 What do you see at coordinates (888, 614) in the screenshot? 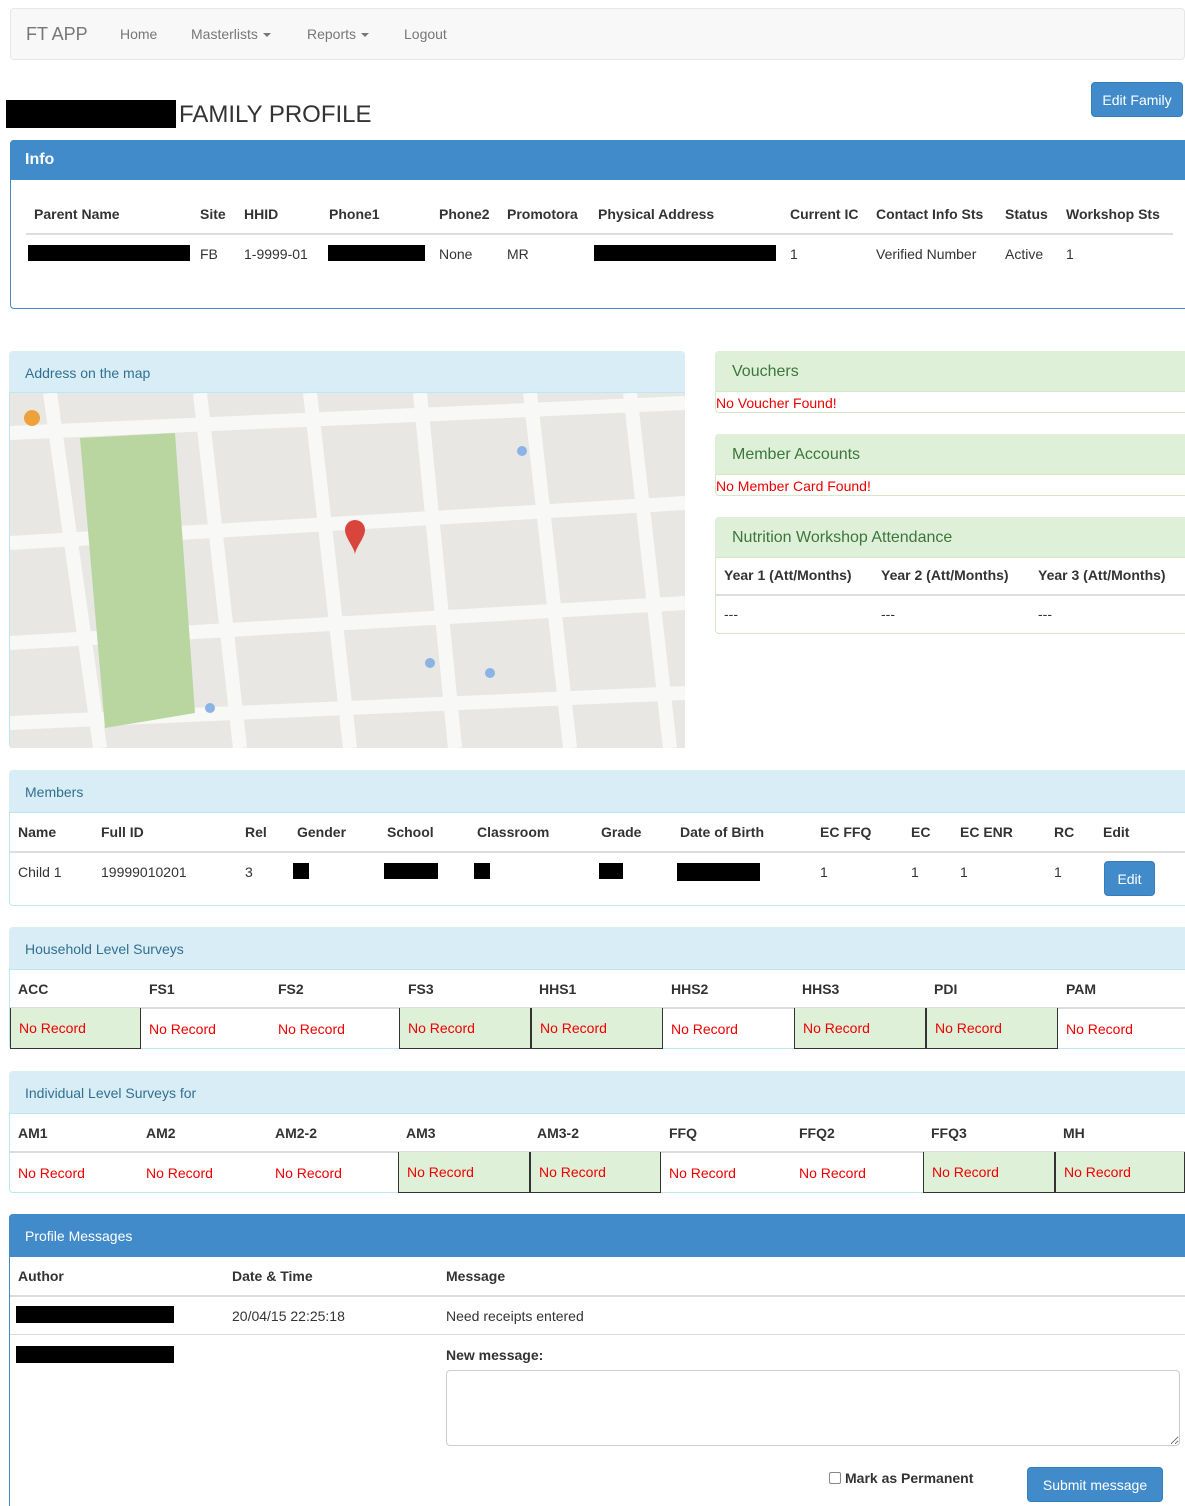
I see `year2-value: ---` at bounding box center [888, 614].